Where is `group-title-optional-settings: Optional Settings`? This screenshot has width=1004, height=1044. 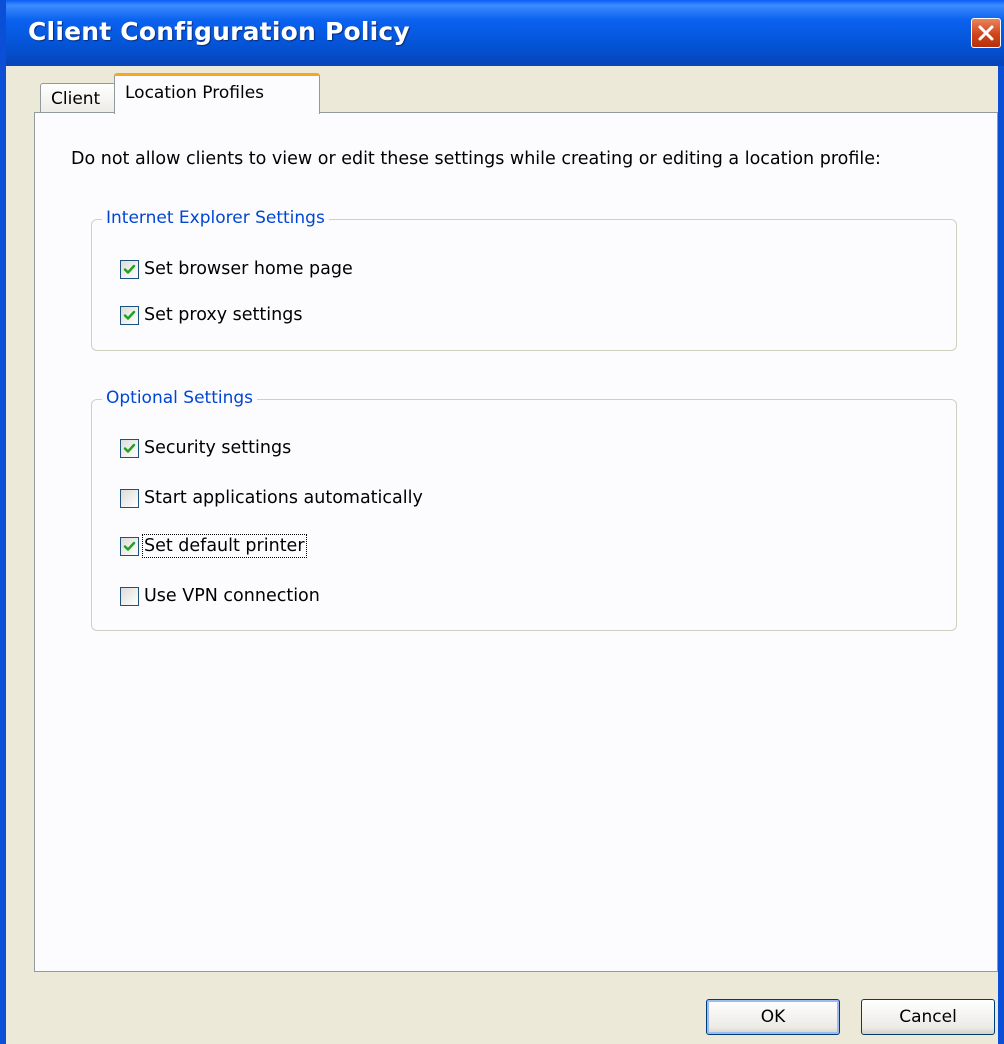 group-title-optional-settings: Optional Settings is located at coordinates (180, 398).